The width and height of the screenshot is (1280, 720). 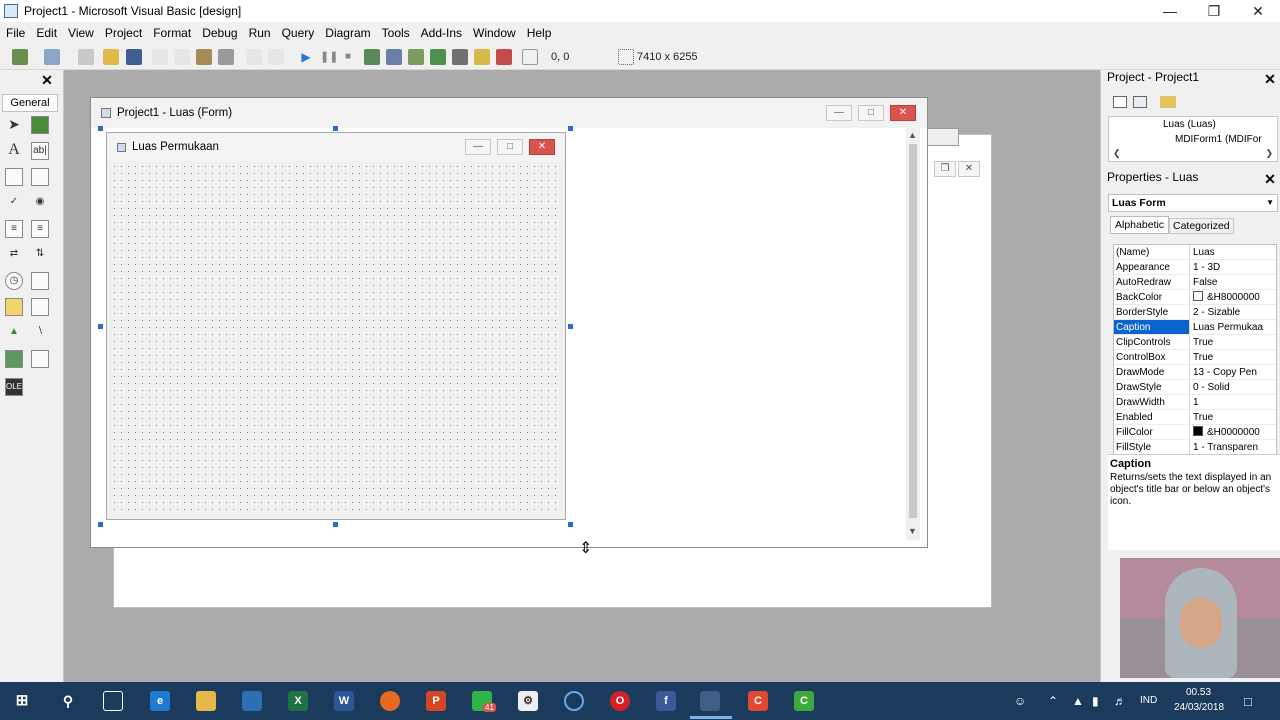 I want to click on toggle-folders-icon, so click(x=1168, y=102).